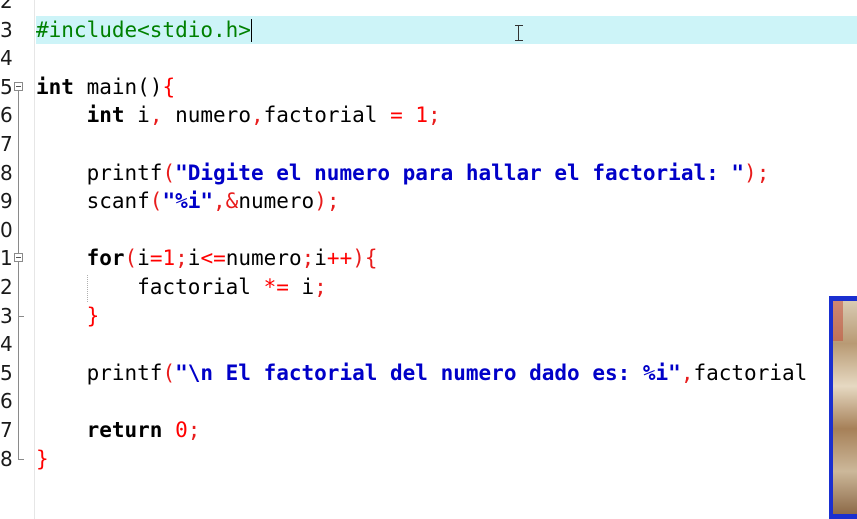 This screenshot has width=857, height=519. I want to click on code-line: 1 for(i=1;i<=numero;i++){, so click(428, 258).